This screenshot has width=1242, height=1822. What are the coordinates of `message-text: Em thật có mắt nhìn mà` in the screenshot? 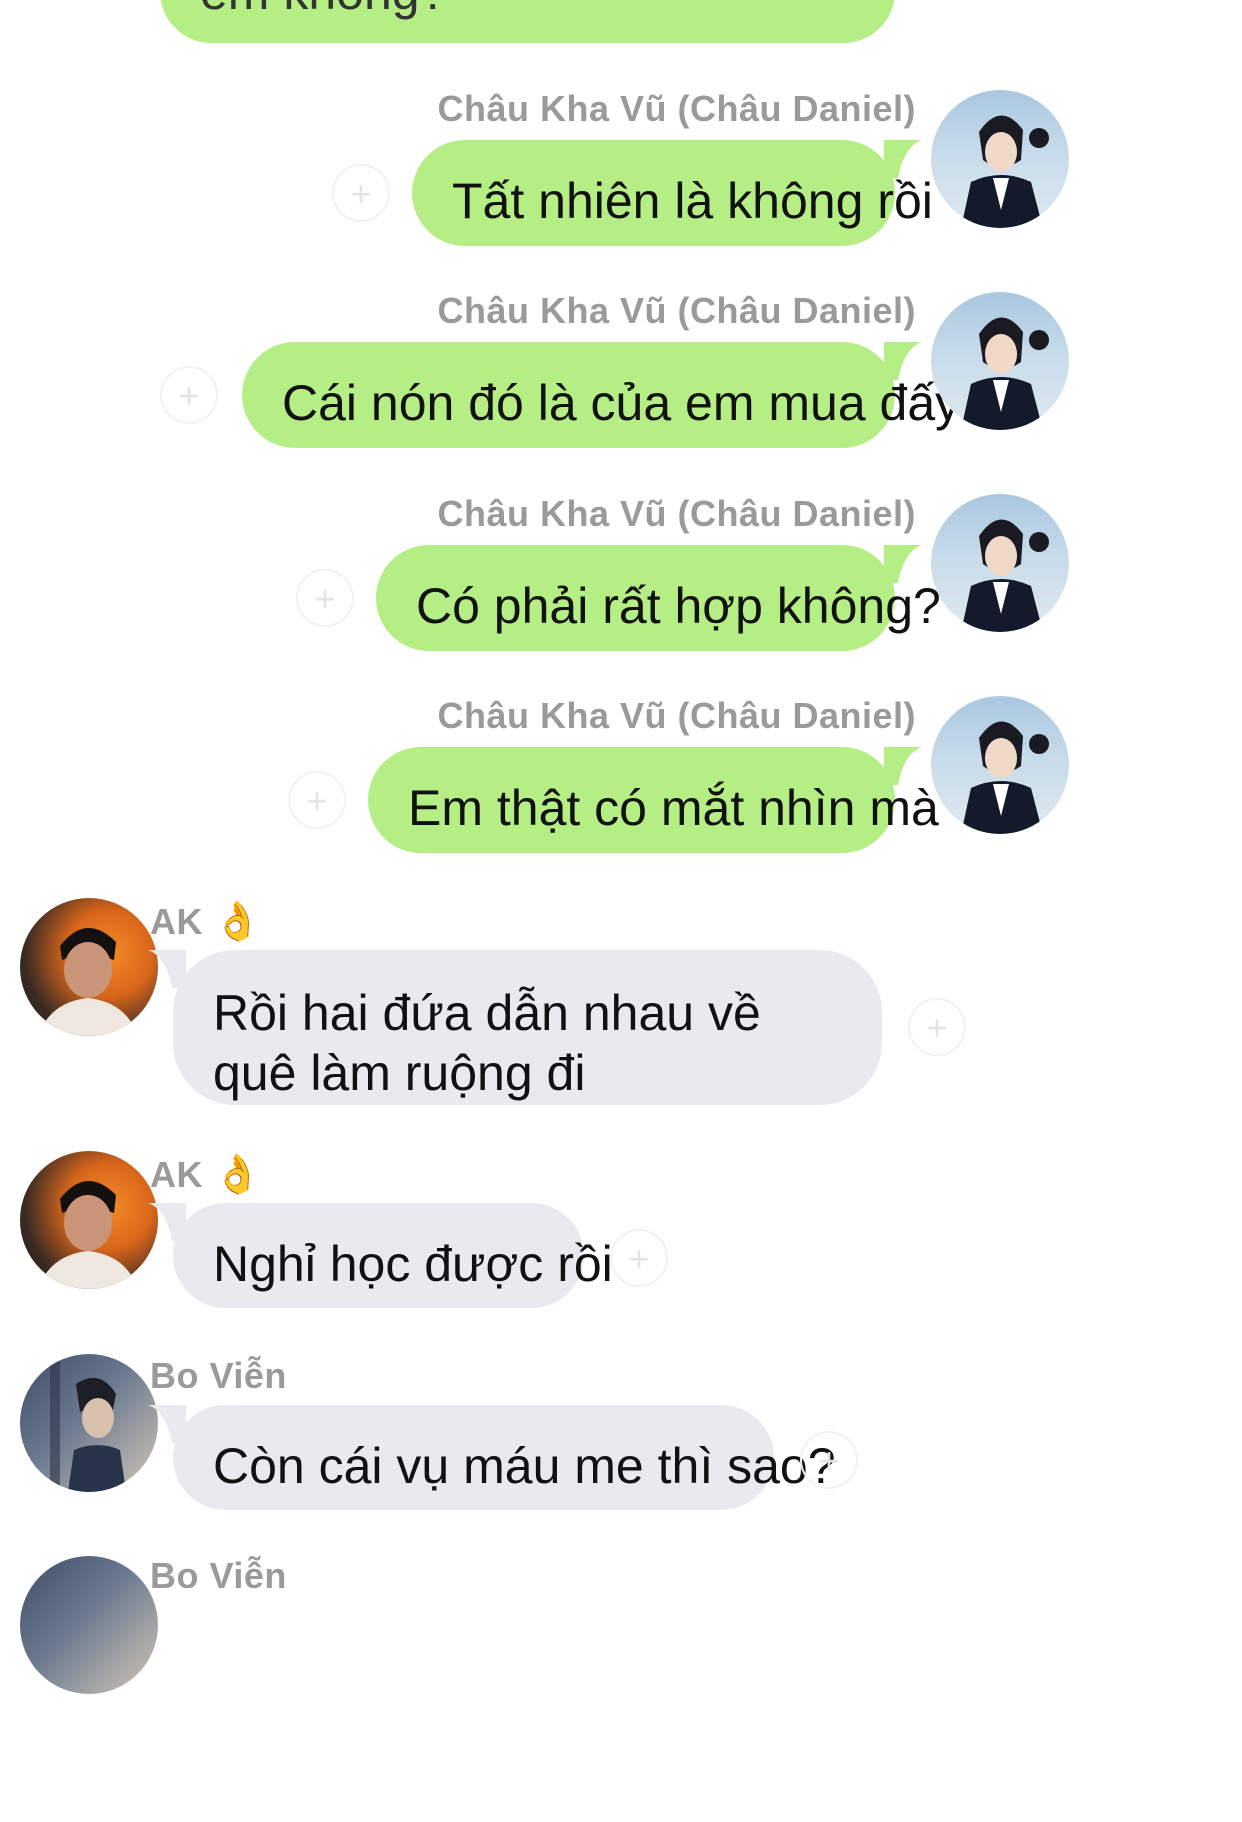 It's located at (673, 808).